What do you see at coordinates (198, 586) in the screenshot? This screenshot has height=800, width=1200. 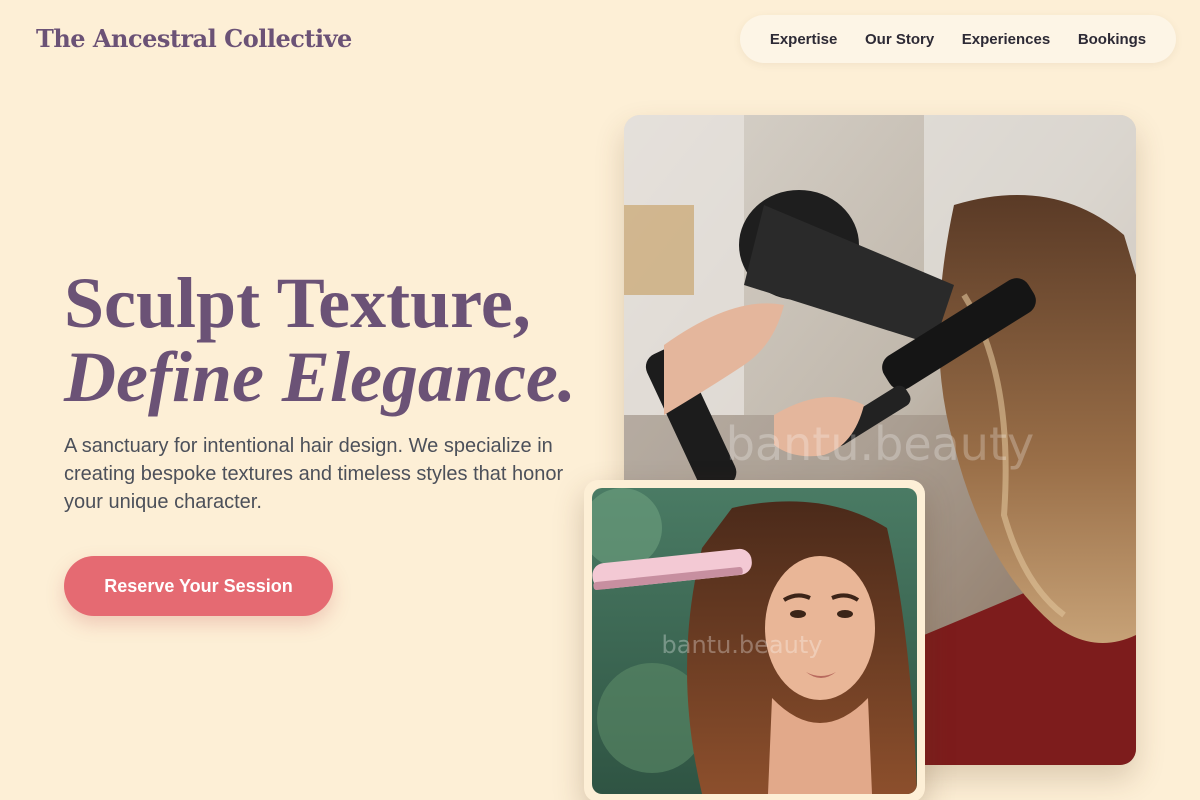 I see `reserve-session-button: Reserve Your Session` at bounding box center [198, 586].